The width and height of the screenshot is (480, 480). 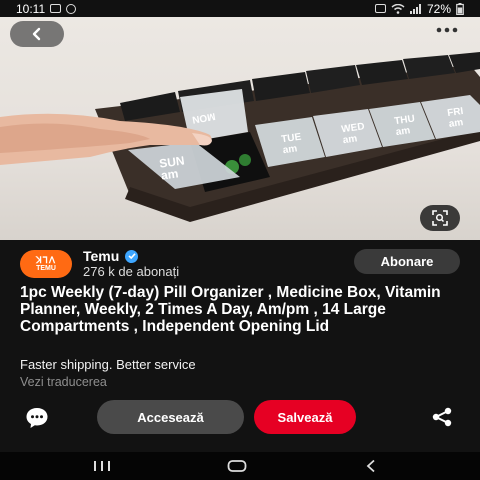 I want to click on lid-label-fri: FRI am, so click(x=455, y=117).